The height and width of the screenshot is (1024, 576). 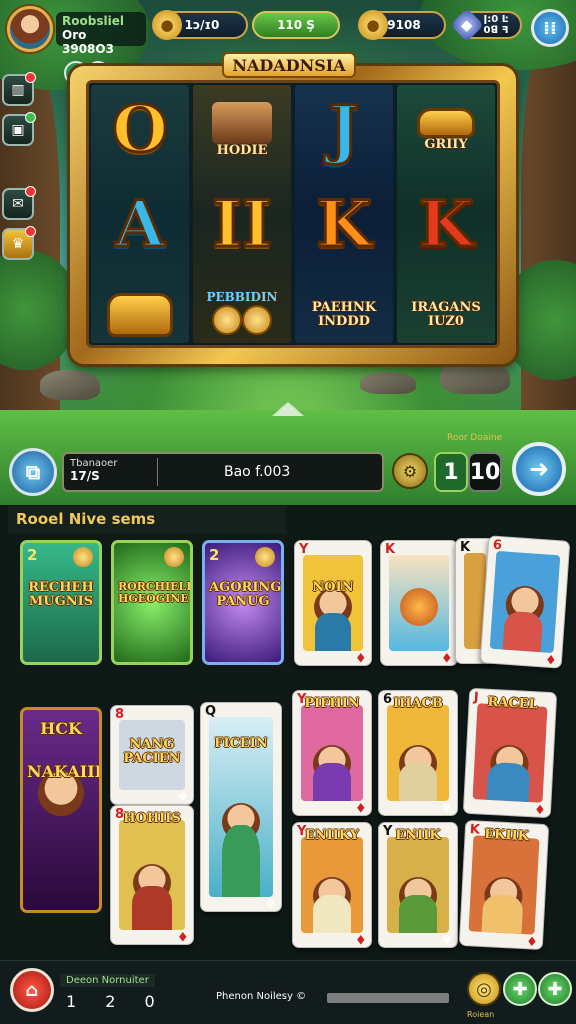 I want to click on gold-counter: ● 9108, so click(x=402, y=25).